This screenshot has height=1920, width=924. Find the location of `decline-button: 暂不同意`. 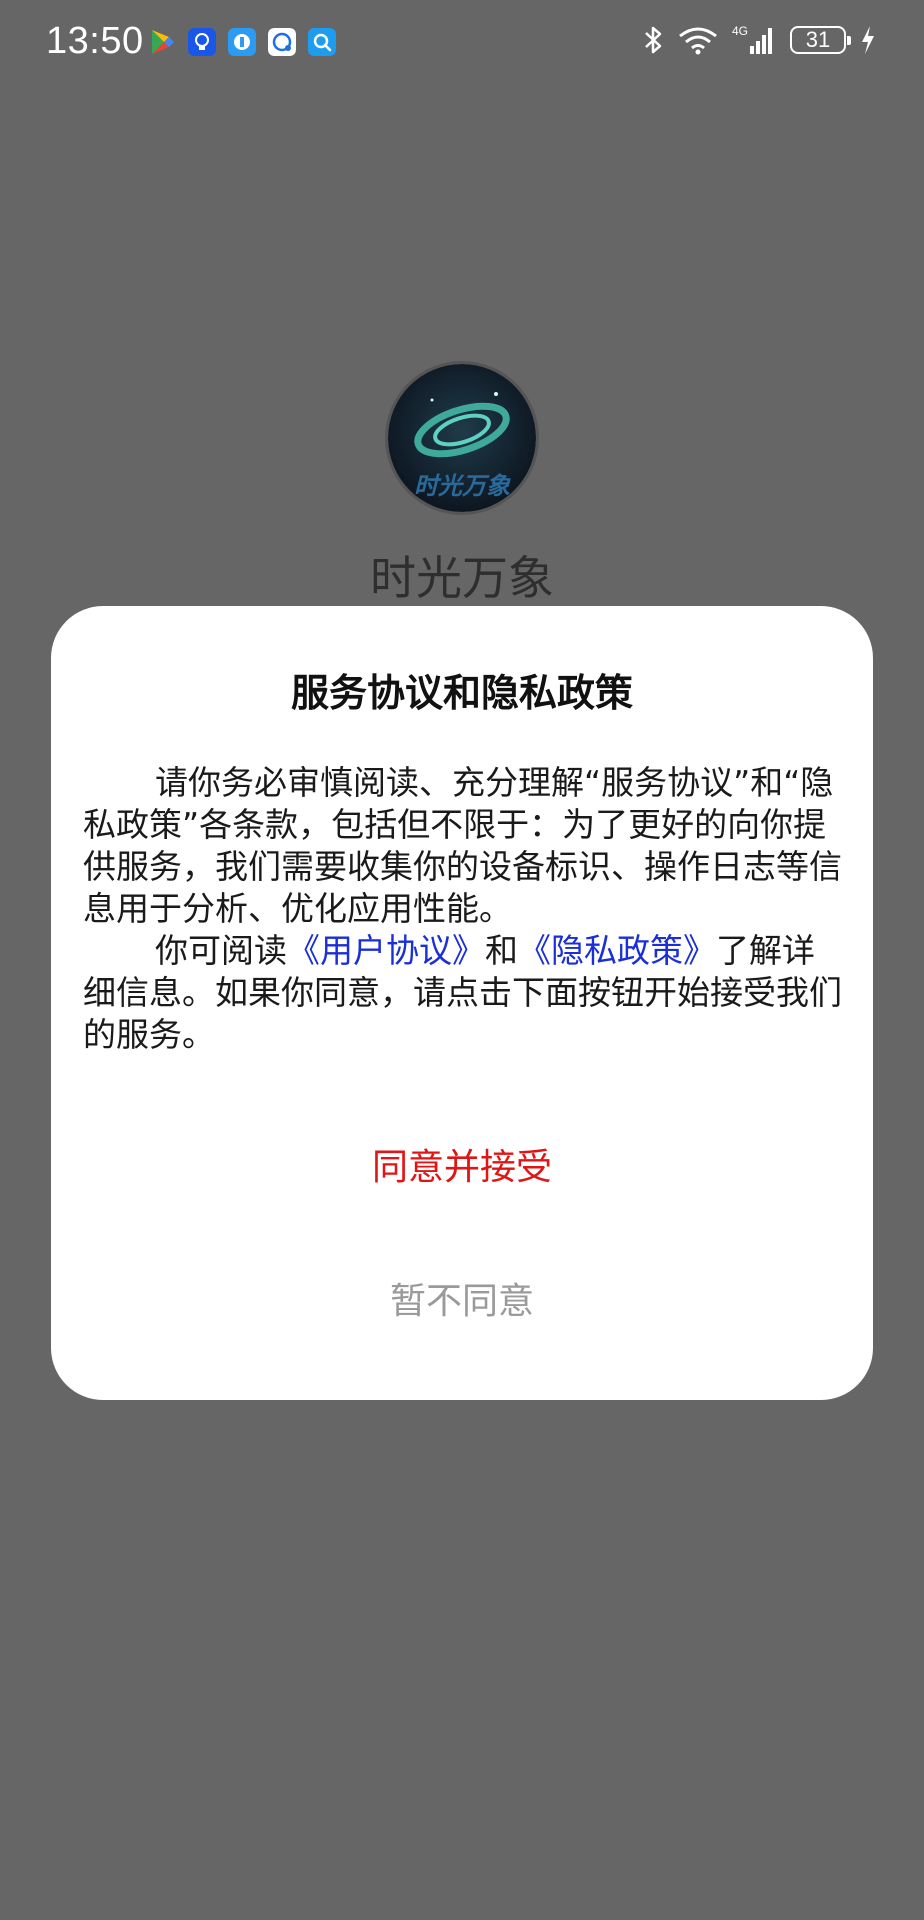

decline-button: 暂不同意 is located at coordinates (462, 1302).